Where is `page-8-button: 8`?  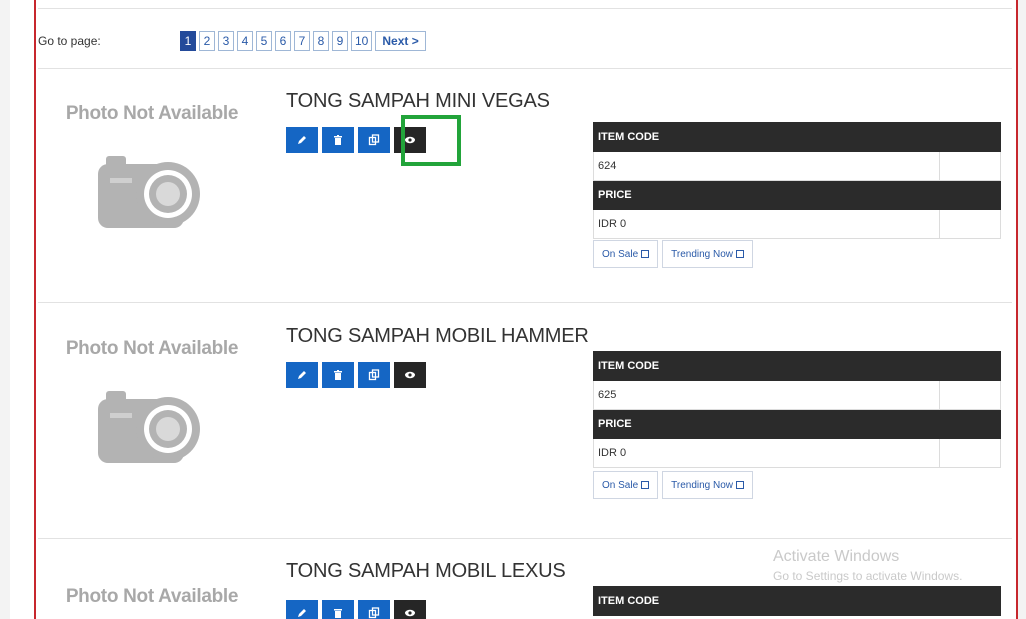
page-8-button: 8 is located at coordinates (321, 41).